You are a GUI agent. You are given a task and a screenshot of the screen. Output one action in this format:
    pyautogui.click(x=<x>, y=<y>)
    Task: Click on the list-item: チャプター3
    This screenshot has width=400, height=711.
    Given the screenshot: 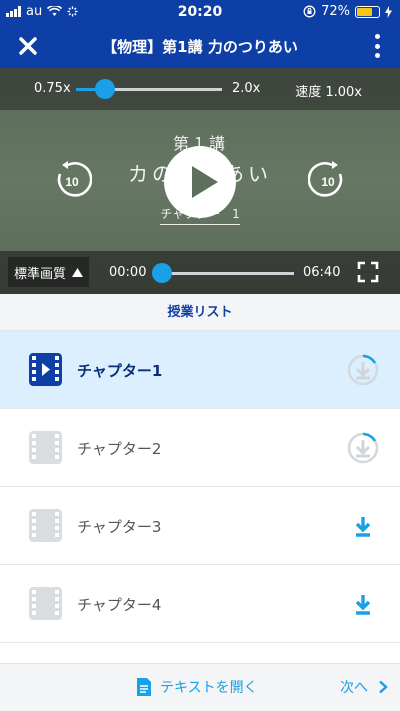 What is the action you would take?
    pyautogui.click(x=200, y=526)
    